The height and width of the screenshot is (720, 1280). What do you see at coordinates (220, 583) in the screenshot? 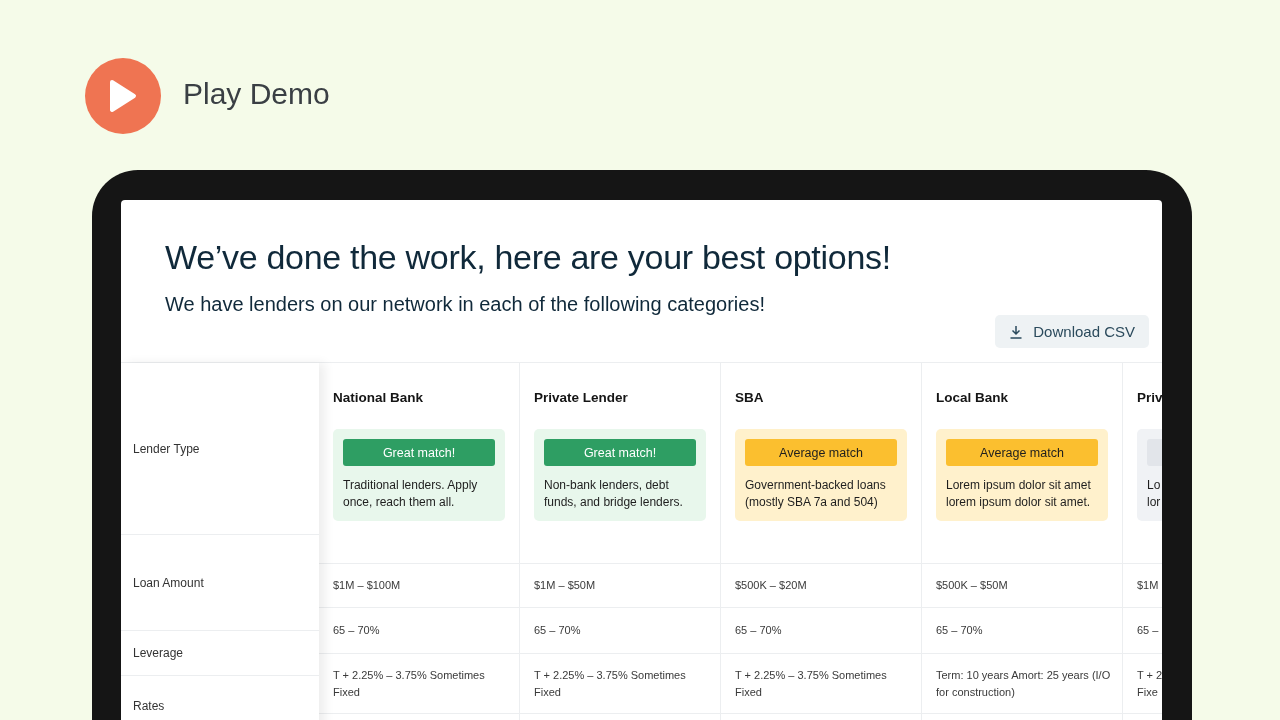
I see `row-label: Loan Amount` at bounding box center [220, 583].